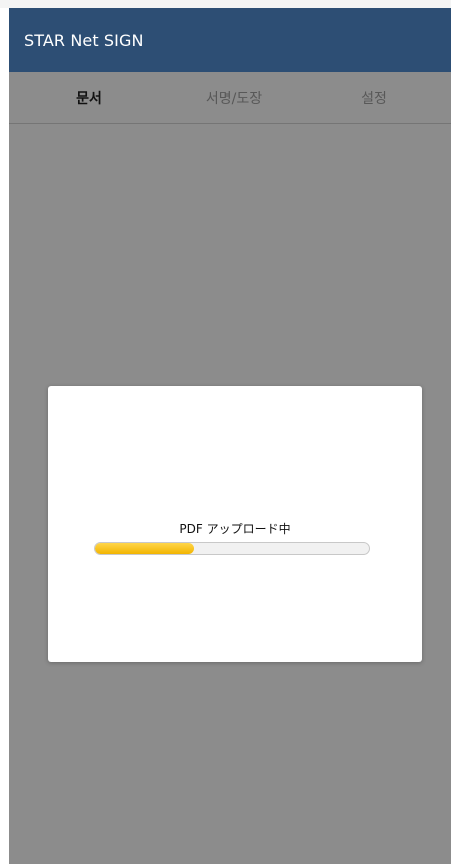 This screenshot has height=864, width=451. I want to click on app-header: STAR Net SIGN, so click(230, 40).